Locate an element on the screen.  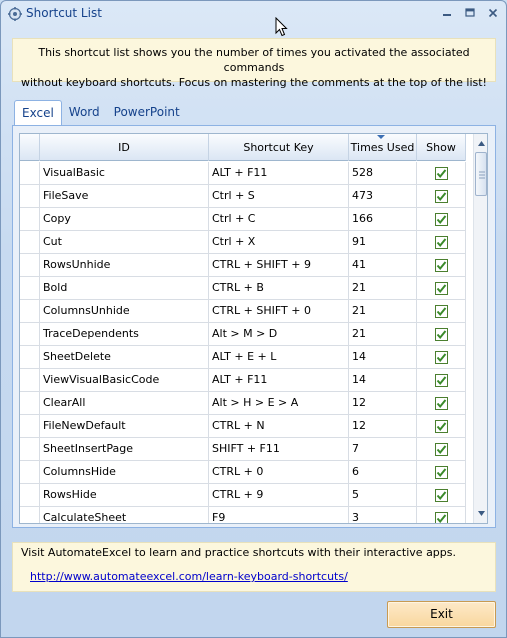
table-row: RowsHide CTRL + 95 is located at coordinates (243, 495).